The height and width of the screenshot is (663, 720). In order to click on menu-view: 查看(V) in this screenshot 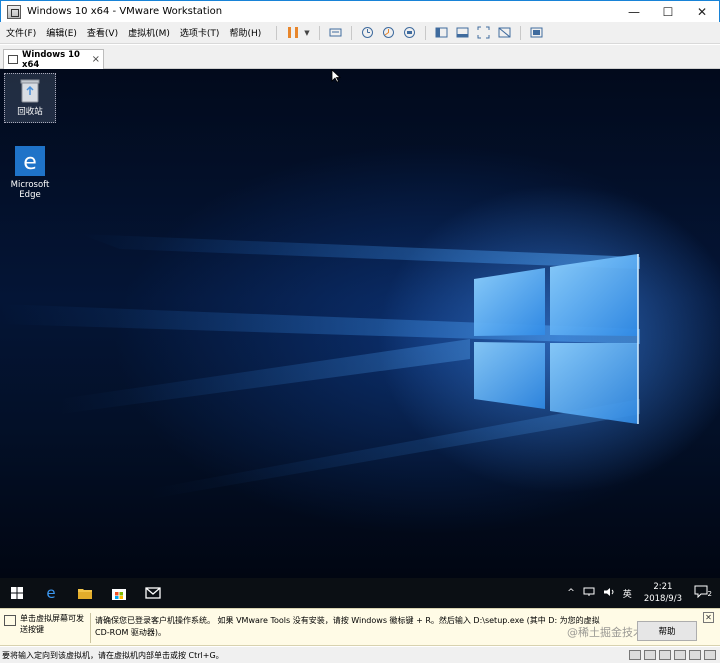, I will do `click(102, 32)`.